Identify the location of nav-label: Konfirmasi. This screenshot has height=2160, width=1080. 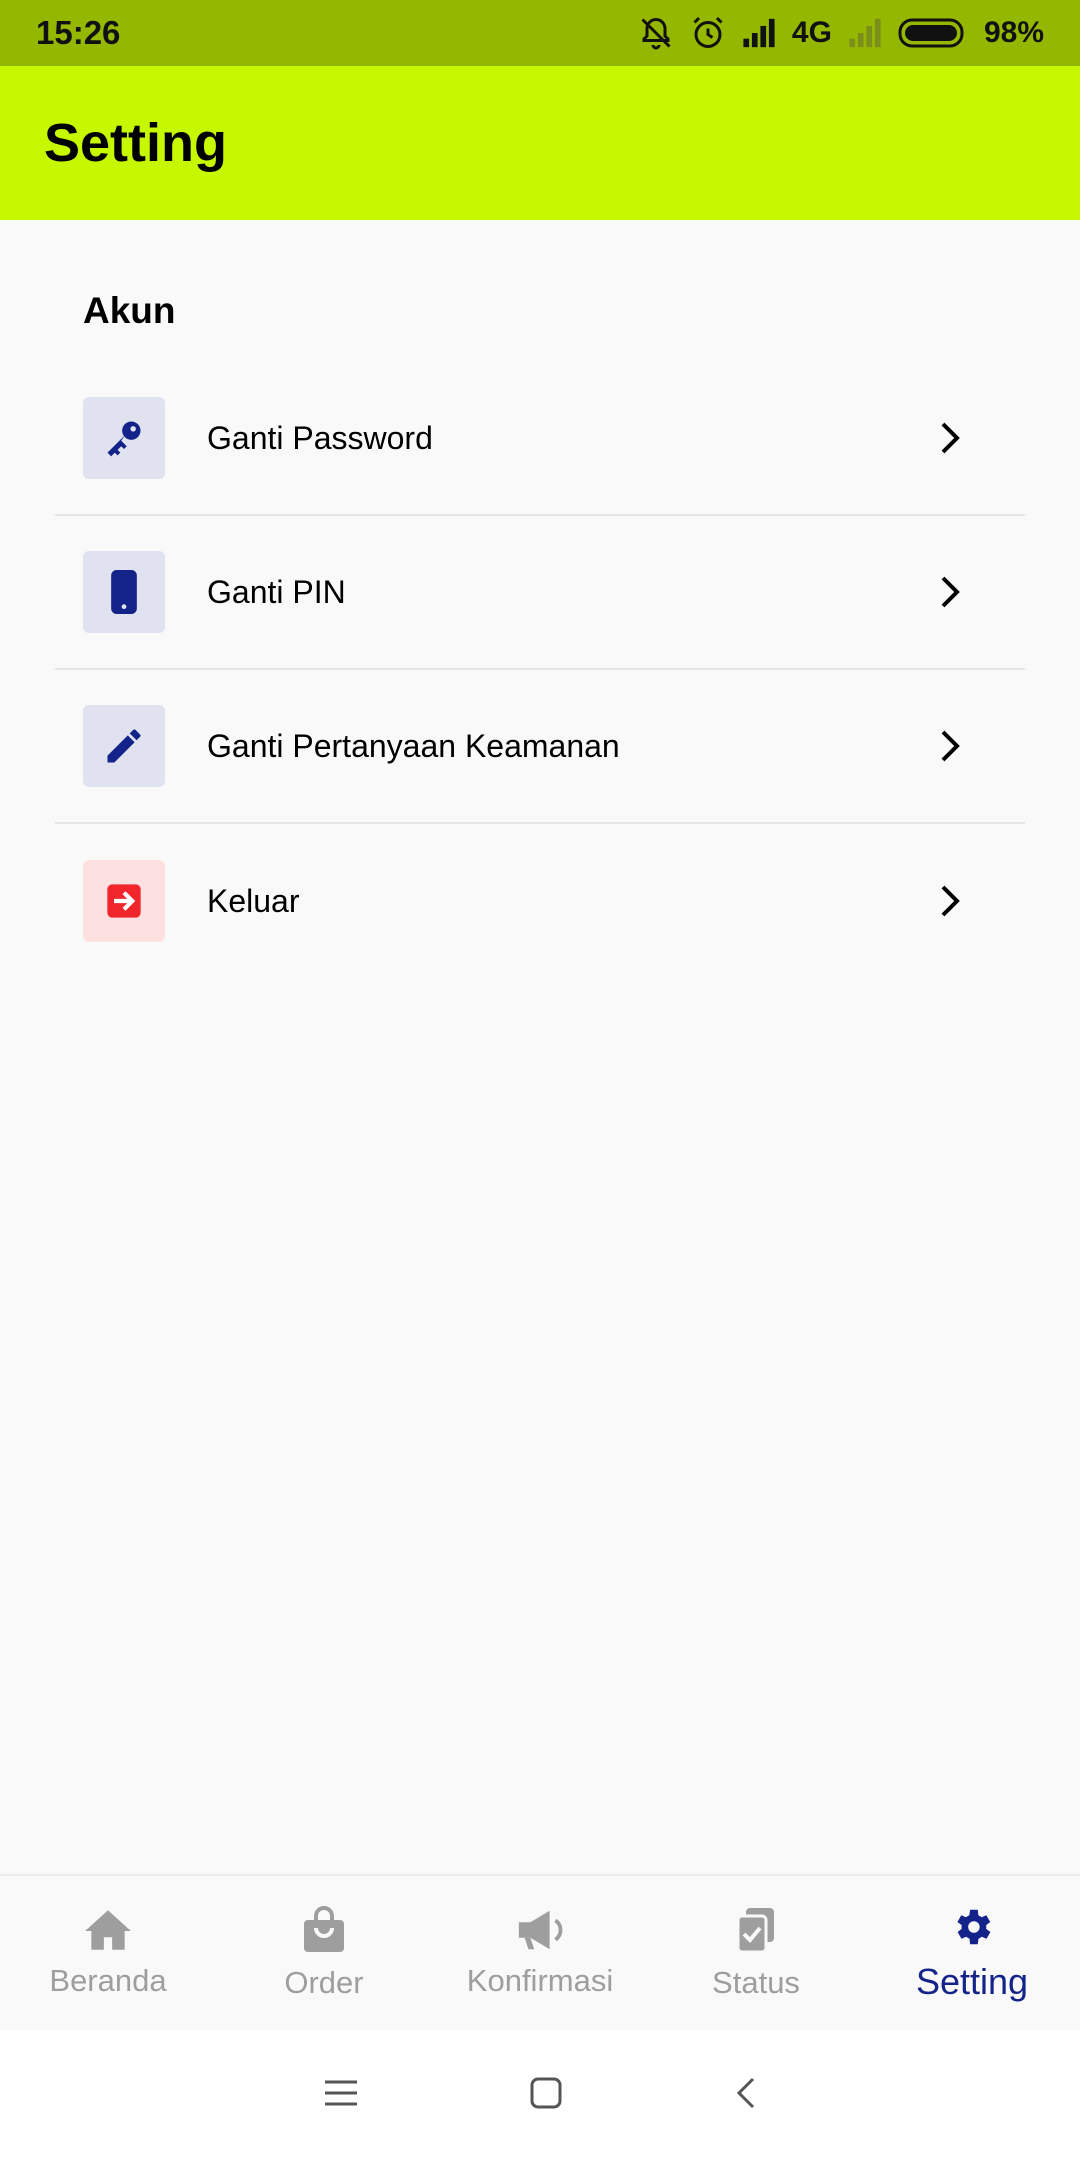
(540, 1980).